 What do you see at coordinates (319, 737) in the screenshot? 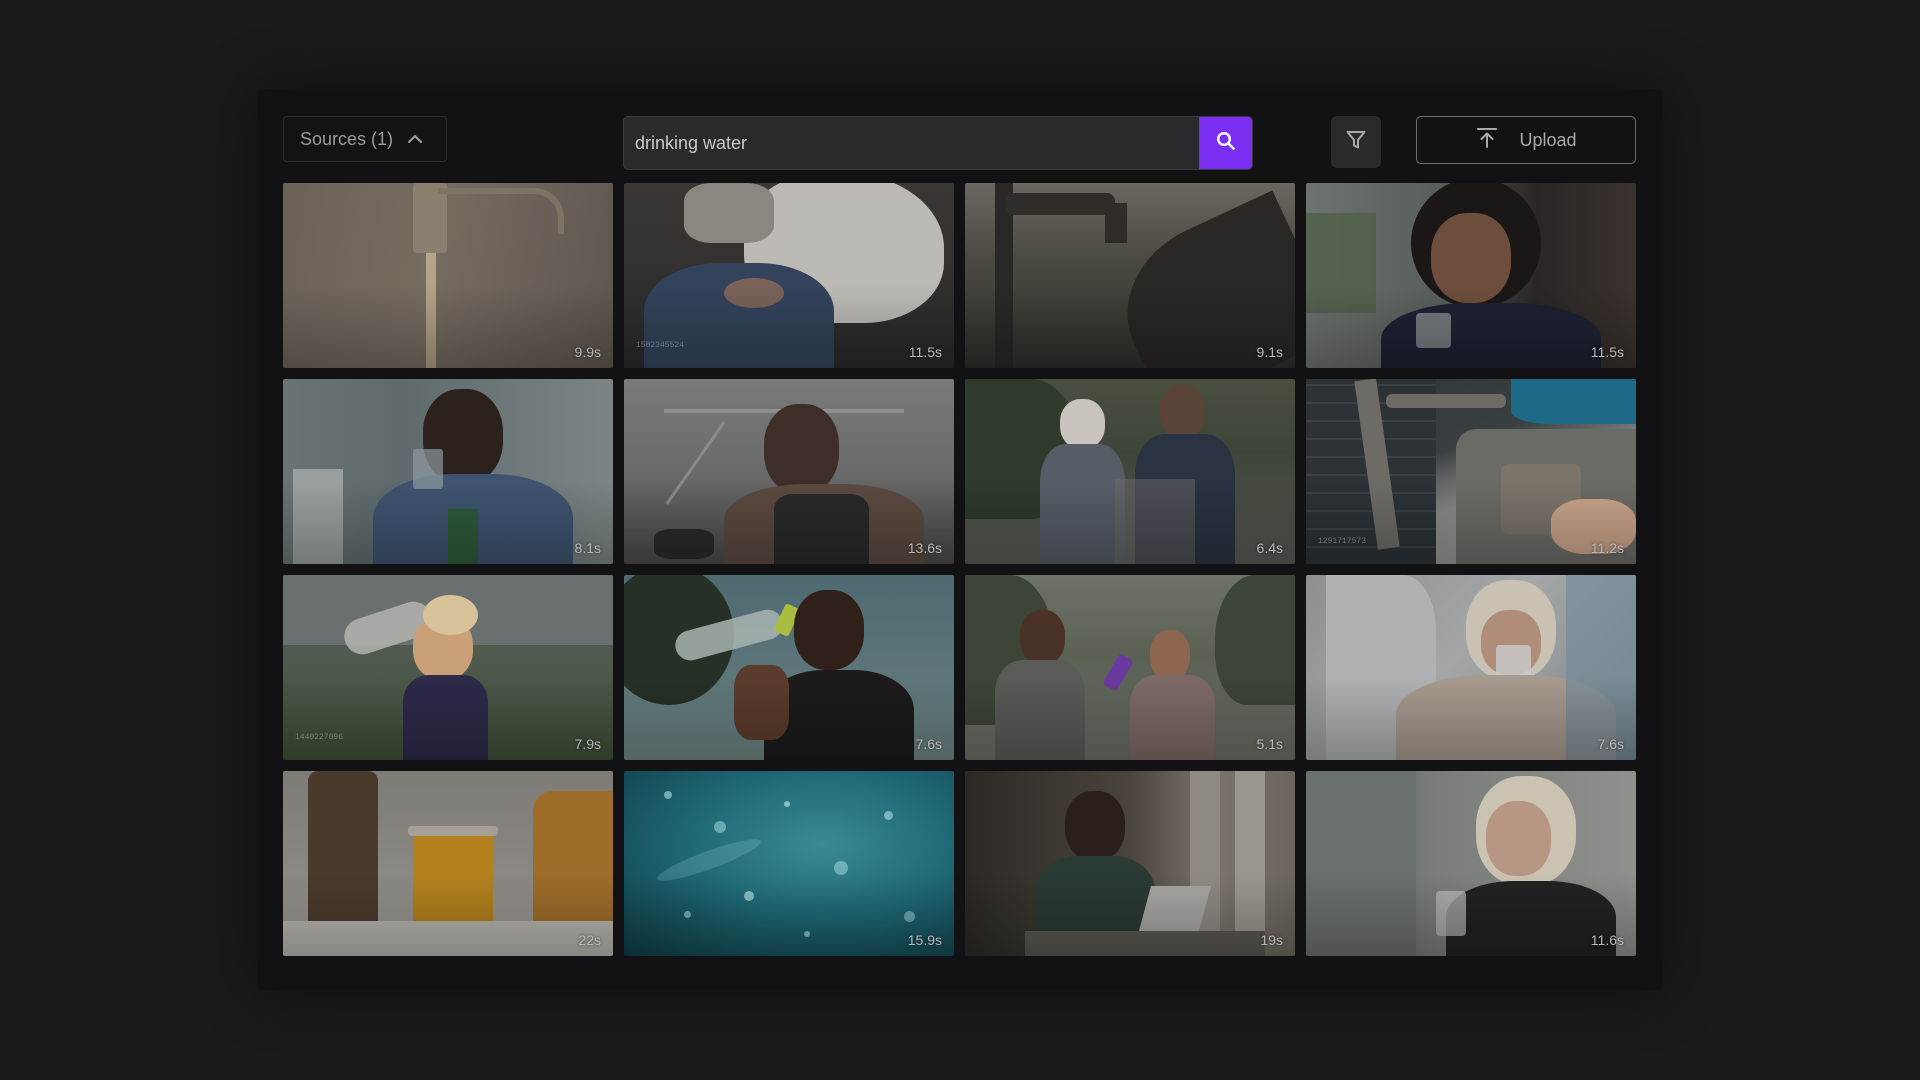
I see `watermark-id: 1440227096` at bounding box center [319, 737].